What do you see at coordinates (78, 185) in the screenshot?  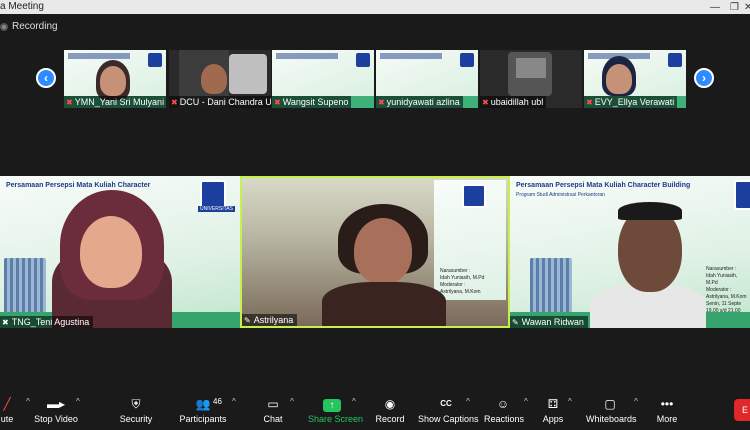 I see `slide-title: Persamaan Persepsi Mata Kuliah Character` at bounding box center [78, 185].